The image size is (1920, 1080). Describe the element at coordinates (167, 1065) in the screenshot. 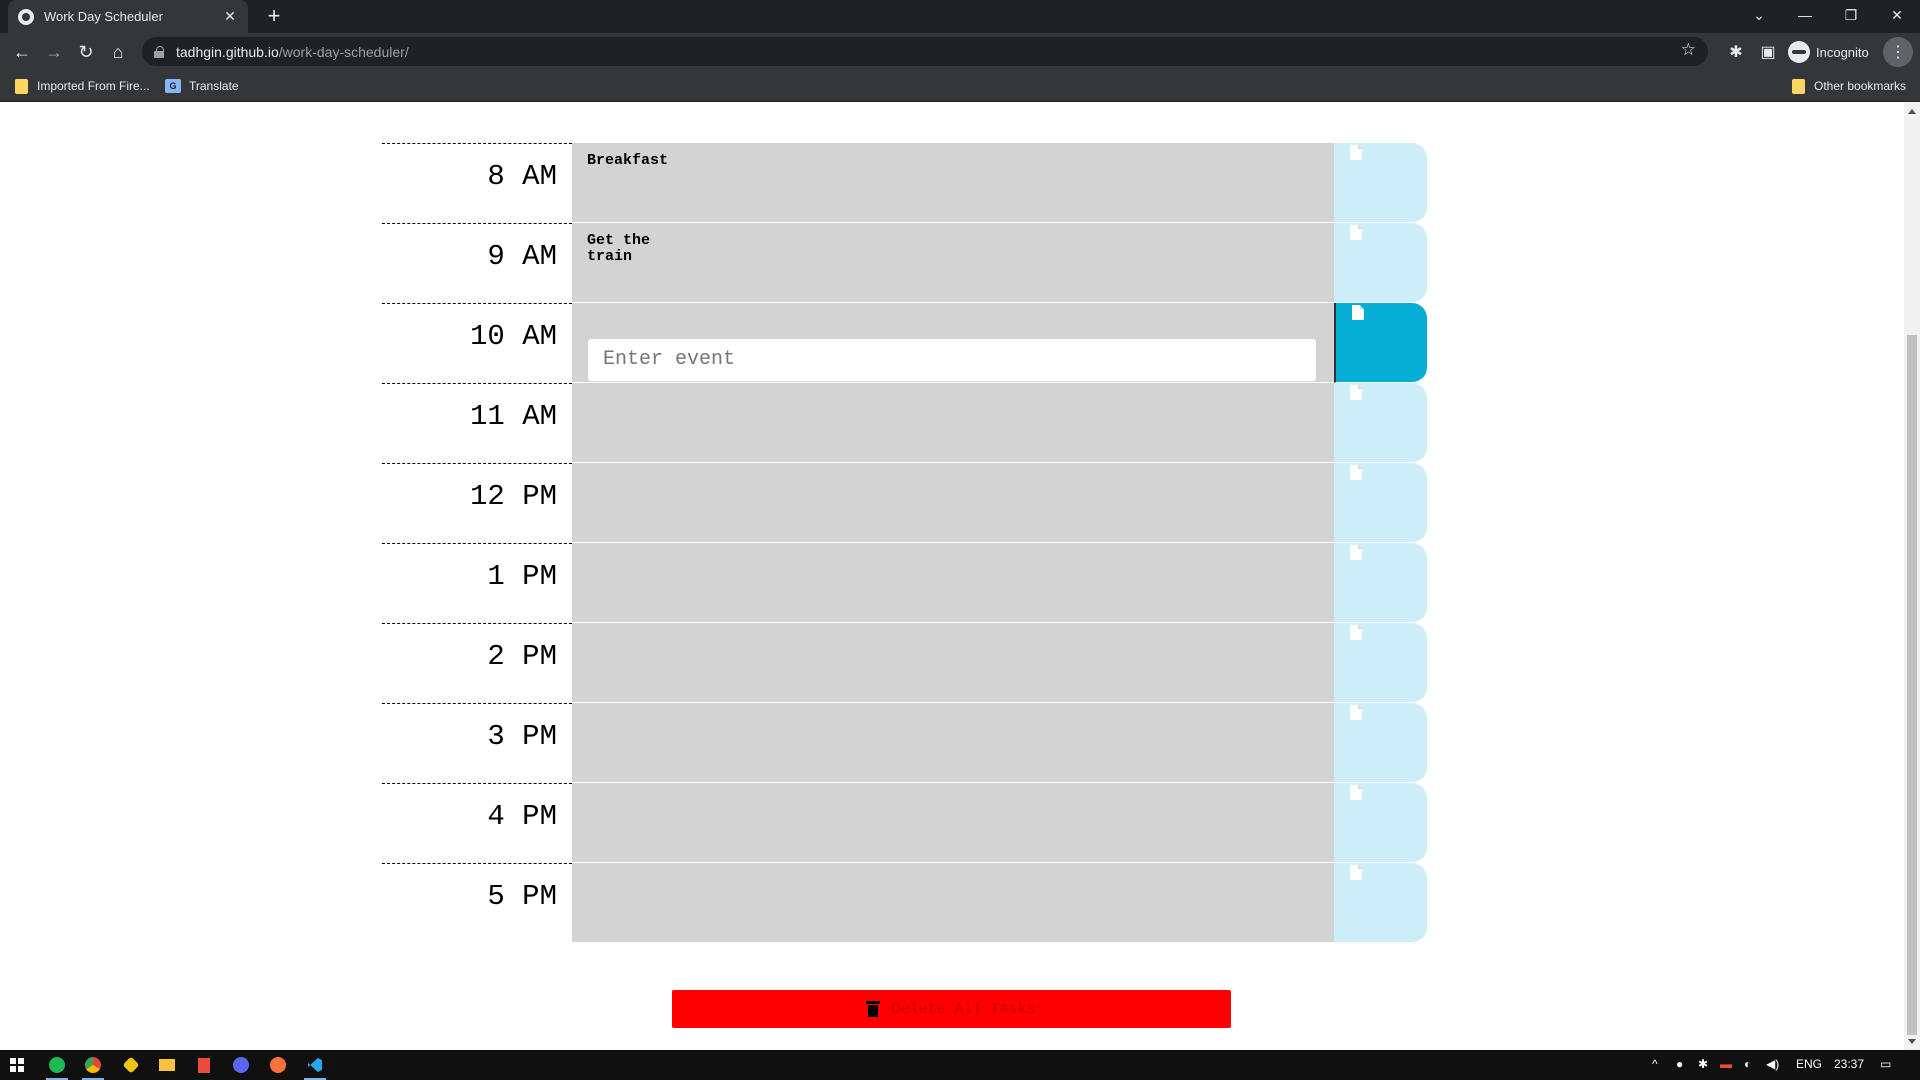

I see `file-explorer-icon` at that location.